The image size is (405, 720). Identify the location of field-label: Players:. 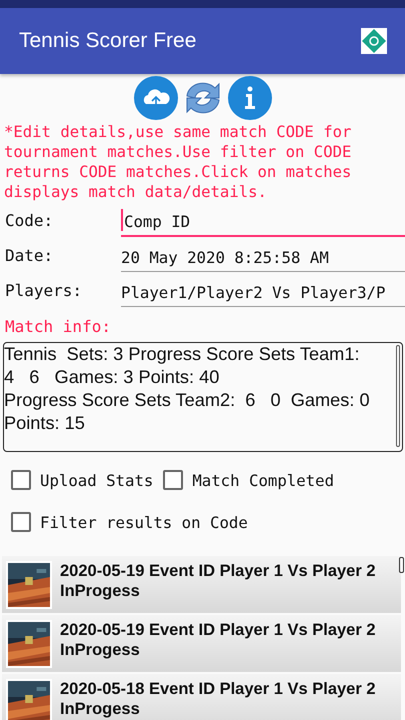
(44, 291).